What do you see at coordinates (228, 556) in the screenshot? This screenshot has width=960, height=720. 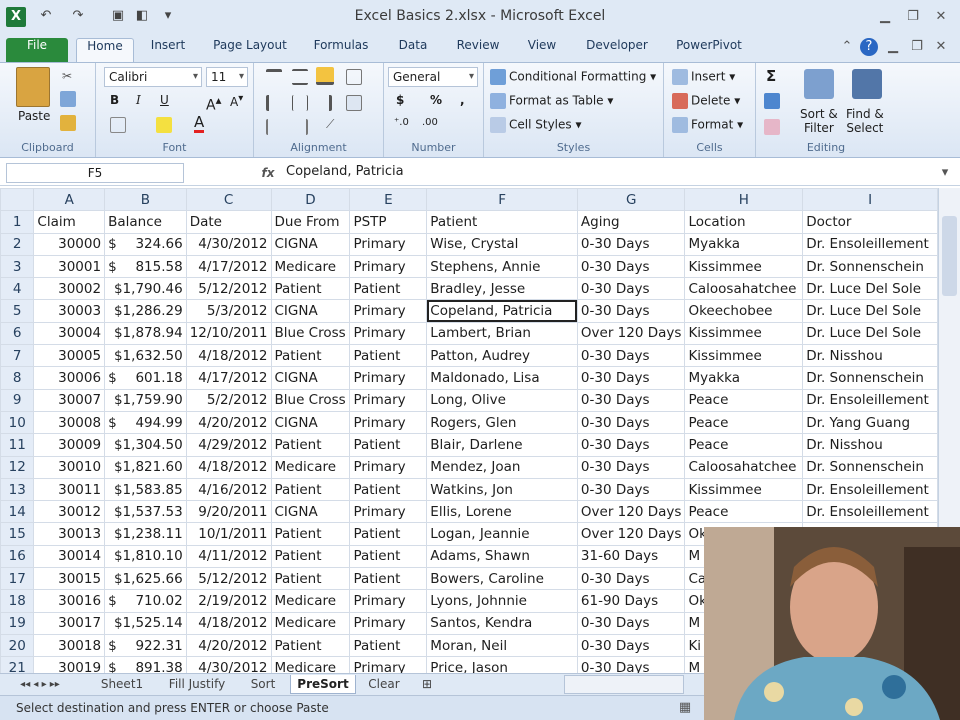 I see `data-cell: 4/11/2012` at bounding box center [228, 556].